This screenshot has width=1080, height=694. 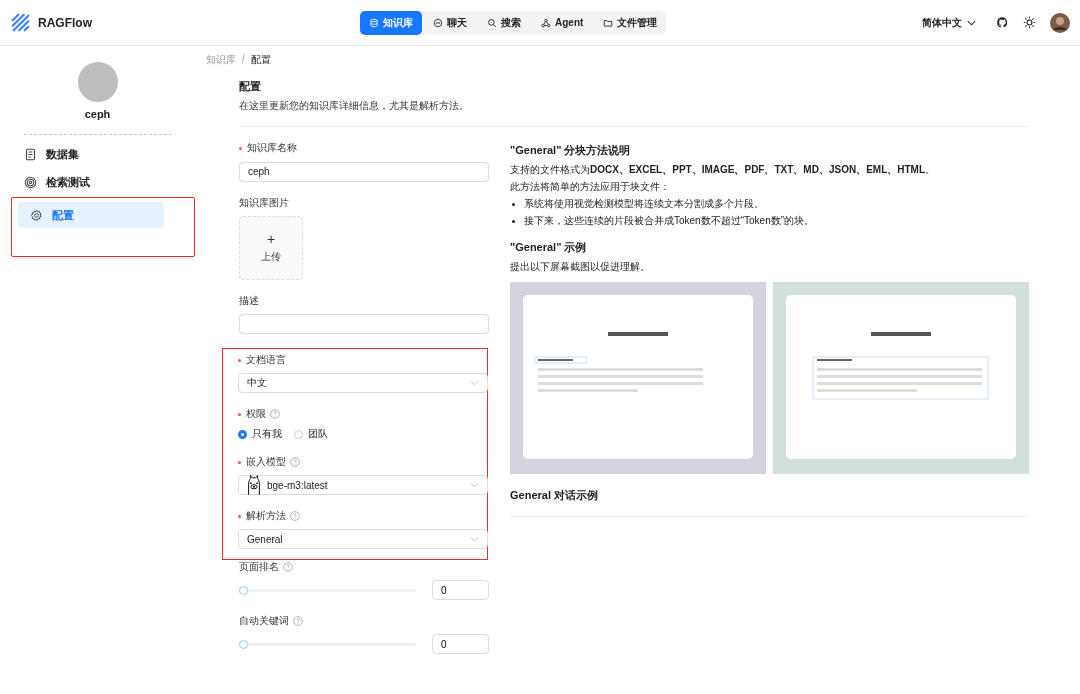 What do you see at coordinates (630, 22) in the screenshot?
I see `nav-tab: 文件管理` at bounding box center [630, 22].